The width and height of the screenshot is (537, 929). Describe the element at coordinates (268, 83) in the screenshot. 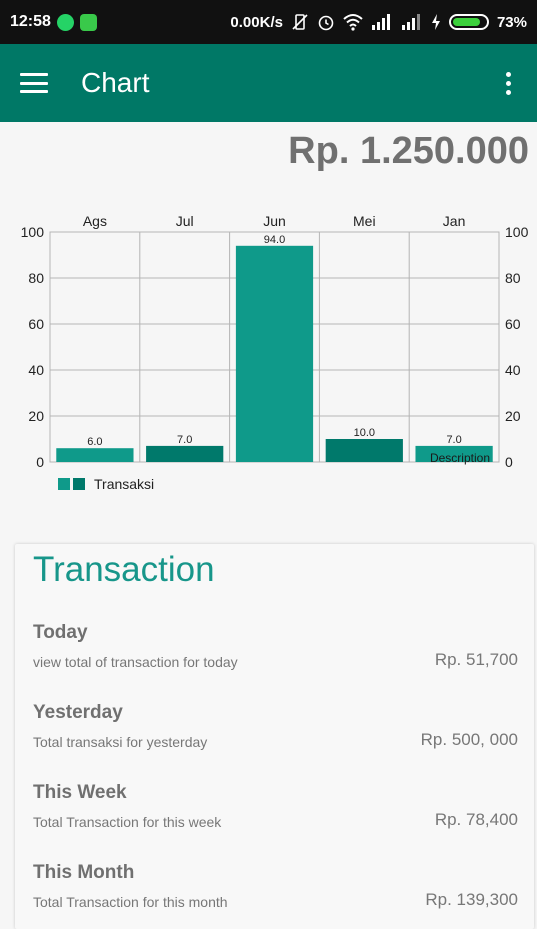

I see `app-bar: Chart` at that location.